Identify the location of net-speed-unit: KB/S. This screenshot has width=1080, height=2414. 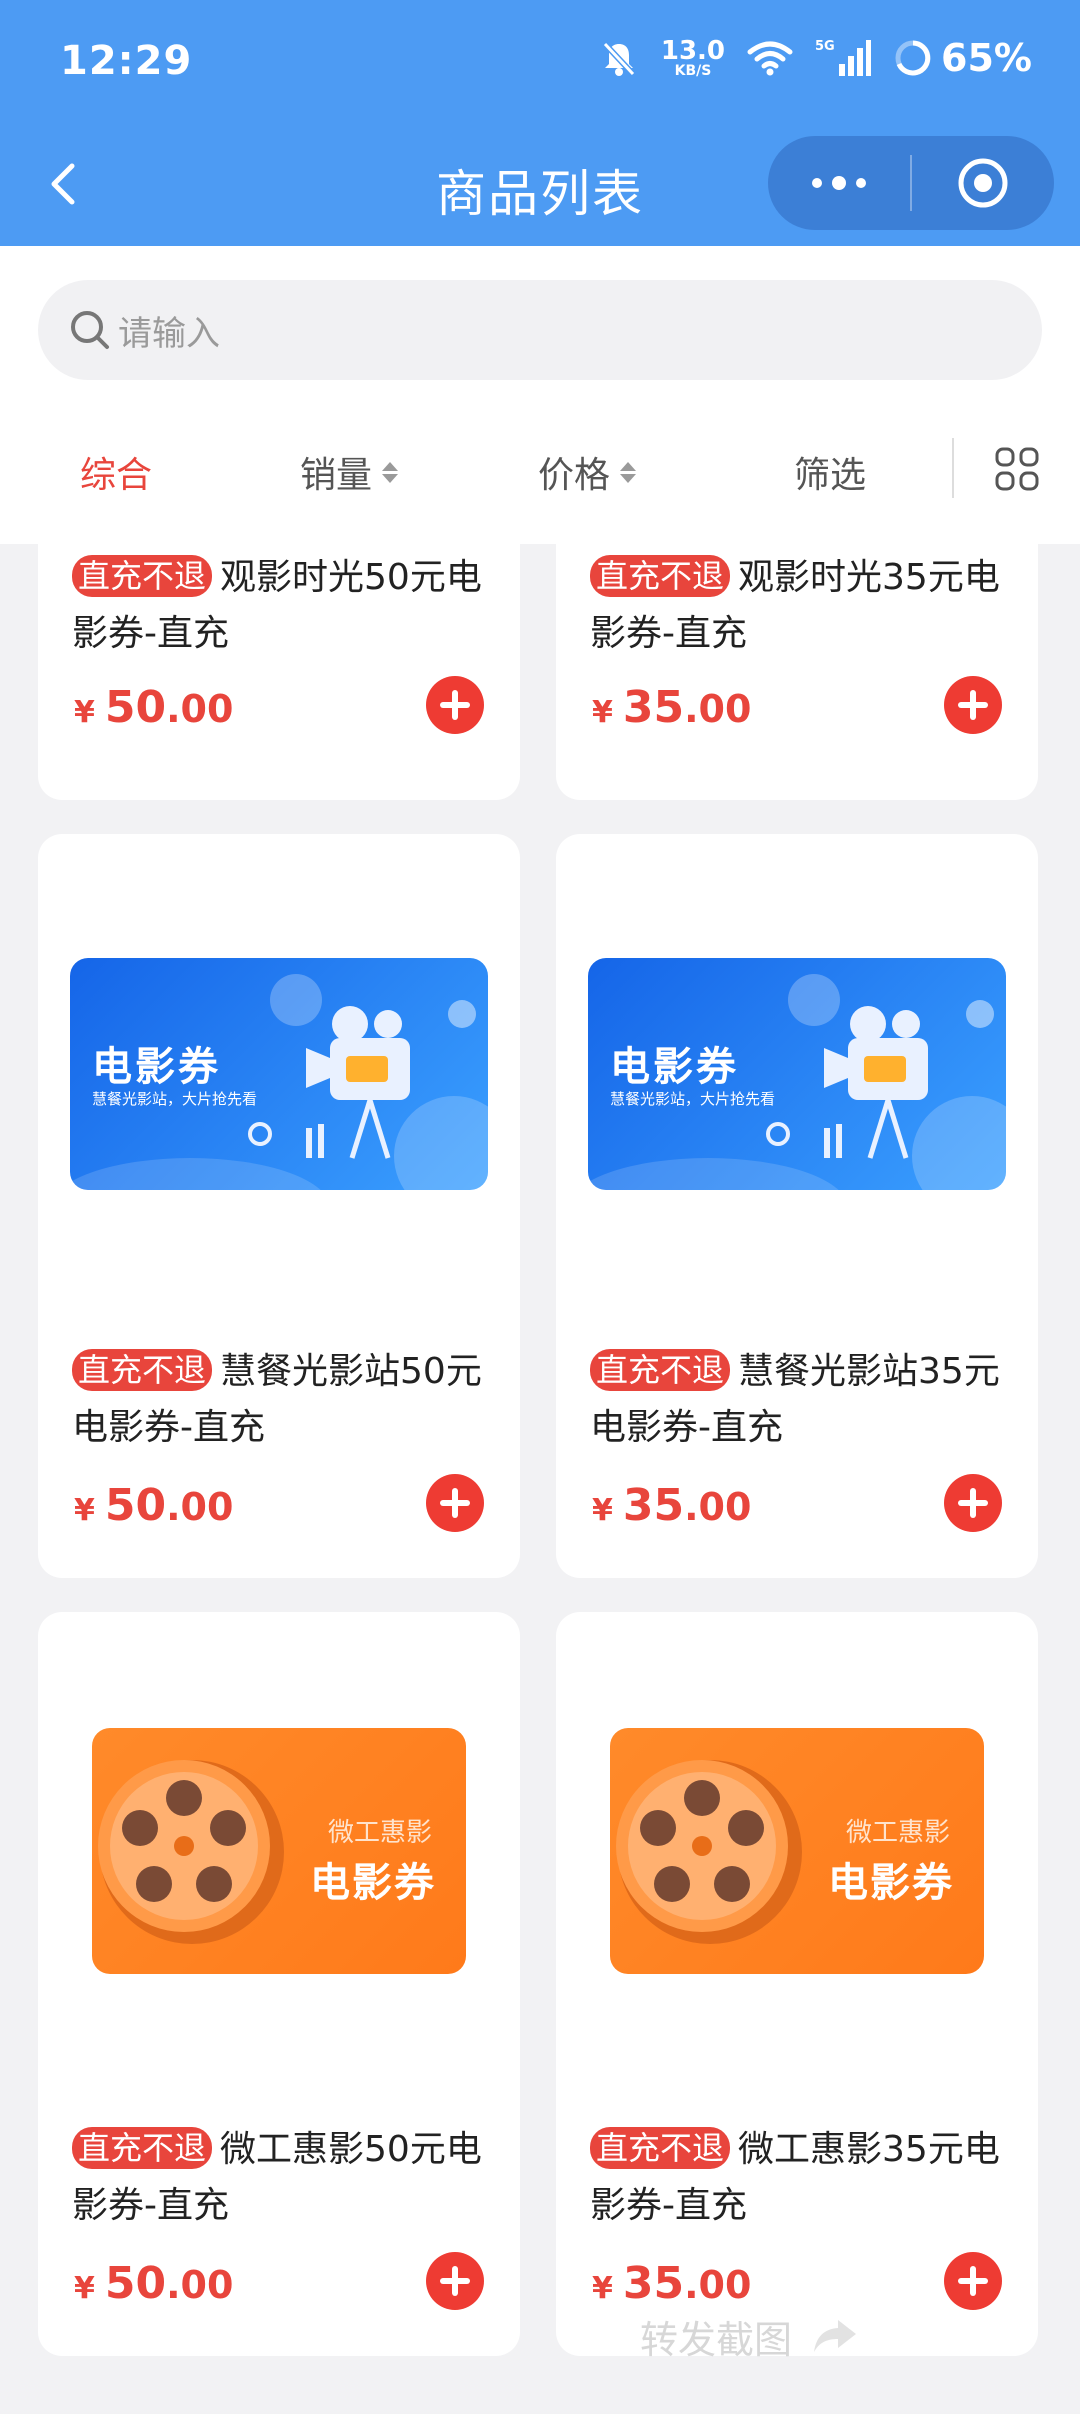
(693, 71).